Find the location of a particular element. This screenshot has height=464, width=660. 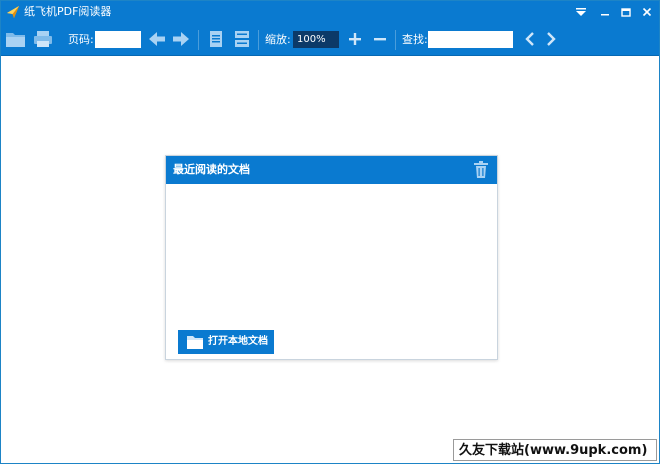

continuous-view-icon is located at coordinates (242, 39).